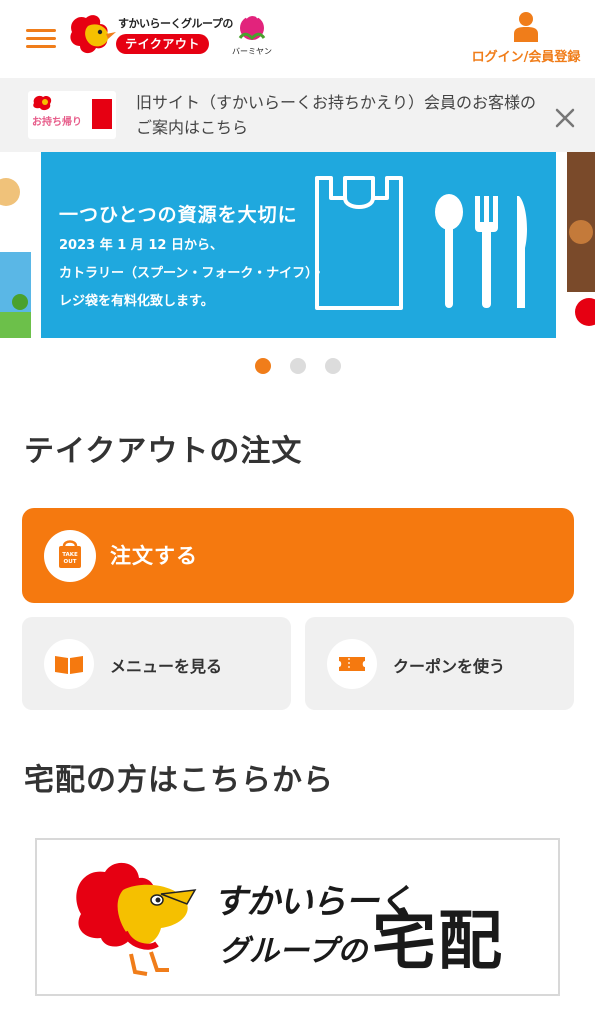  I want to click on previous-slide-peek, so click(15, 245).